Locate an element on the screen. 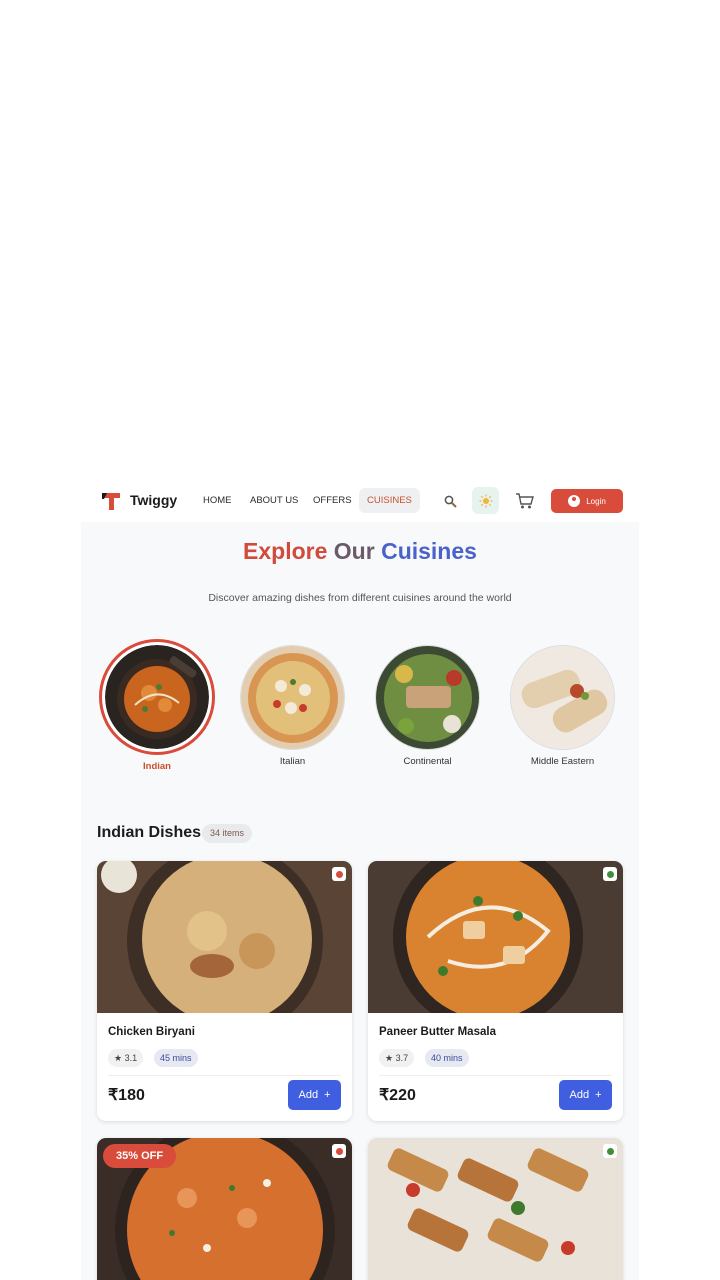 This screenshot has height=1280, width=720. dish-name: Chicken Biryani is located at coordinates (151, 1032).